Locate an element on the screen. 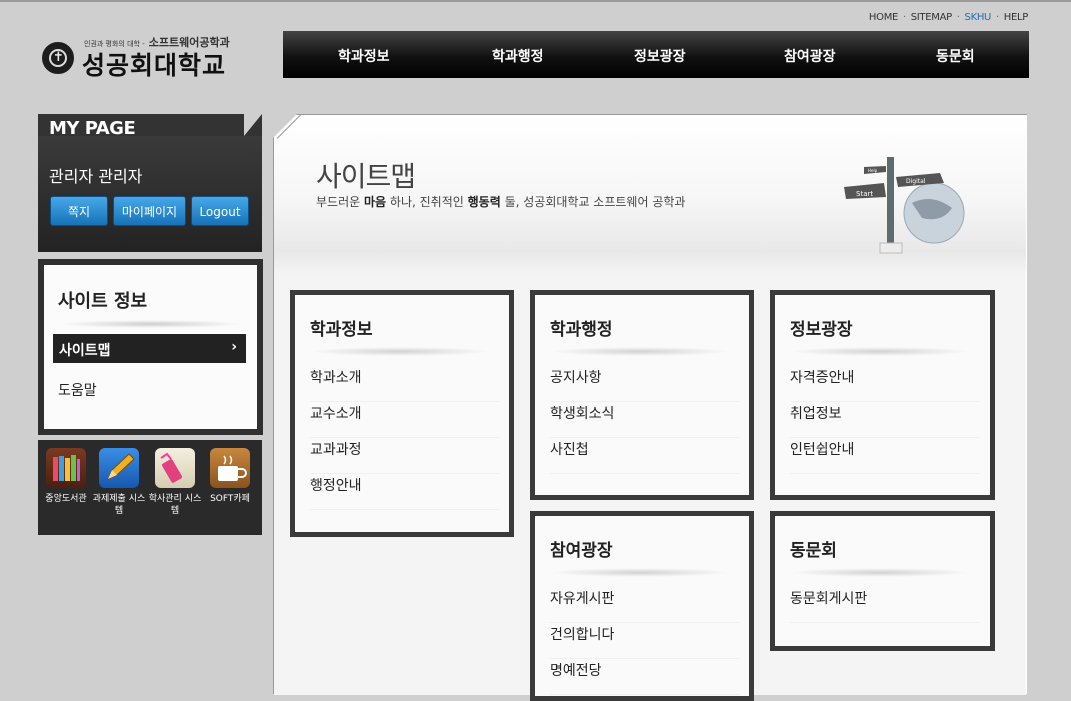 The width and height of the screenshot is (1071, 701). quick-link-assignment: 과제제출 시스템 is located at coordinates (119, 482).